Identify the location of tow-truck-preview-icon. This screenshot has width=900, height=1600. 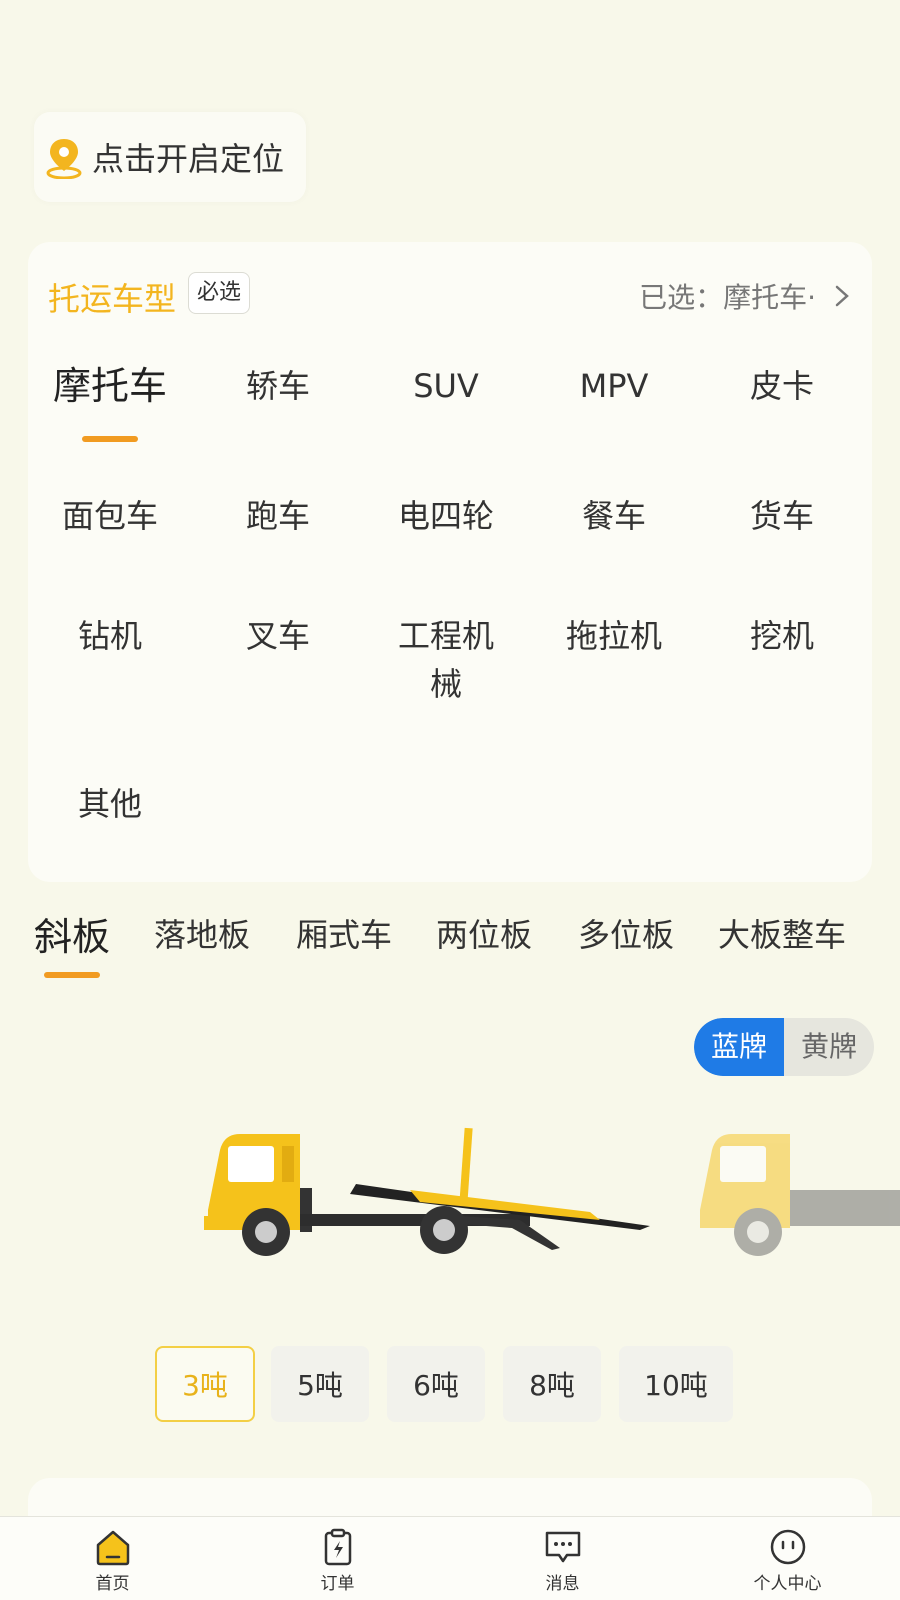
(800, 1195).